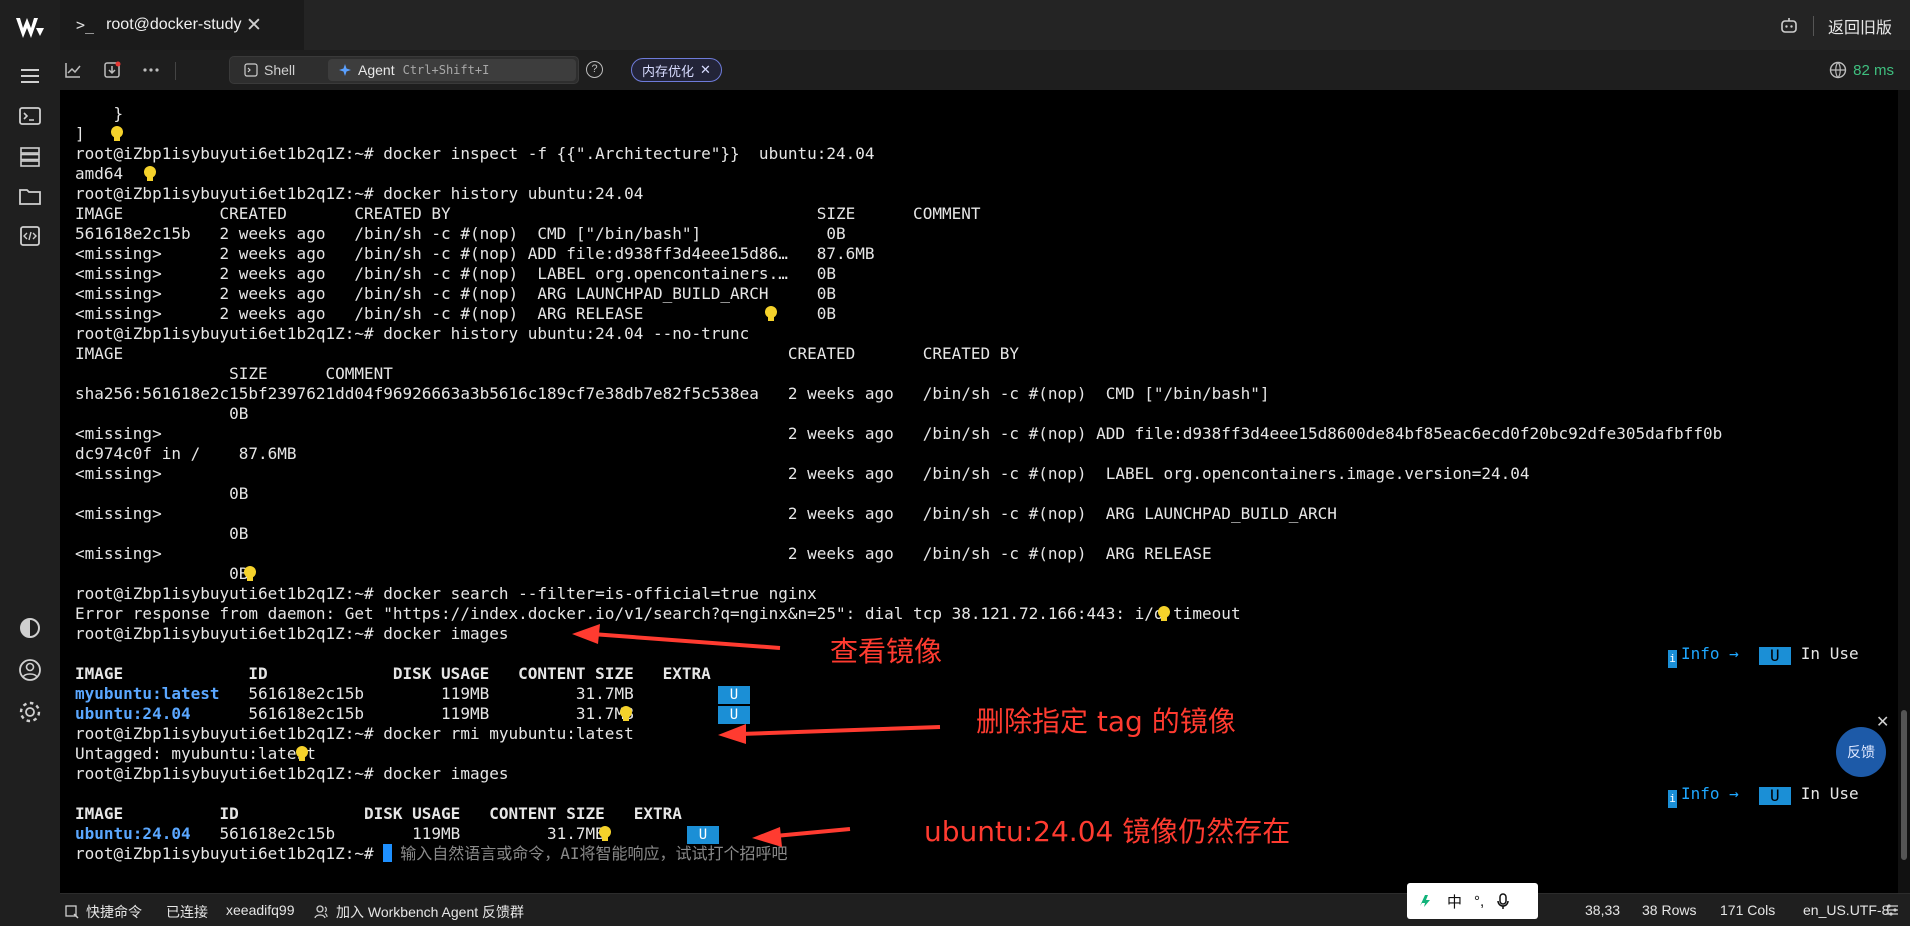 The image size is (1910, 926). What do you see at coordinates (151, 70) in the screenshot?
I see `more-options-icon` at bounding box center [151, 70].